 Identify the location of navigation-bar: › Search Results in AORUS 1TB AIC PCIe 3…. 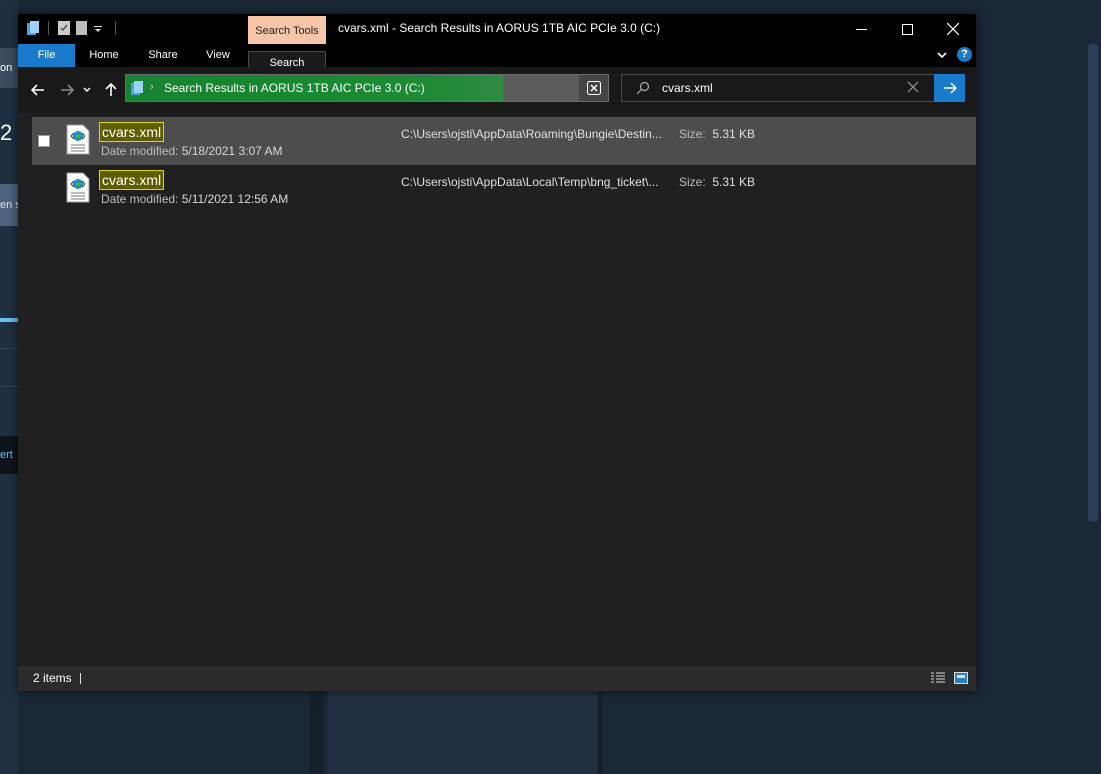
(497, 90).